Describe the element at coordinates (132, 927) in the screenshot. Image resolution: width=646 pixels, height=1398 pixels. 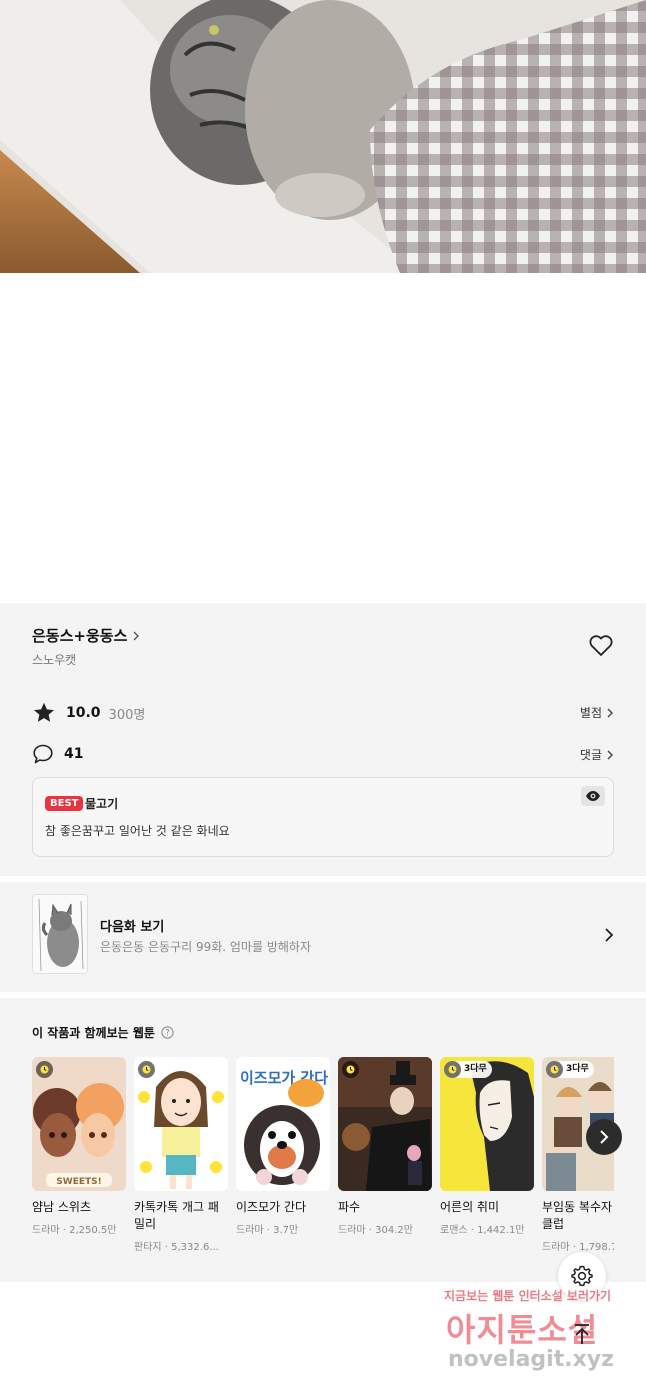
I see `next-episode-title: 다음화 보기` at that location.